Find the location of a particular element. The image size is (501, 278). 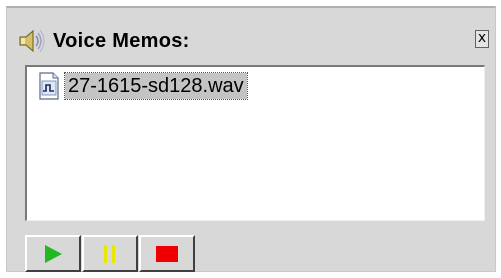

audio-file-icon is located at coordinates (49, 86).